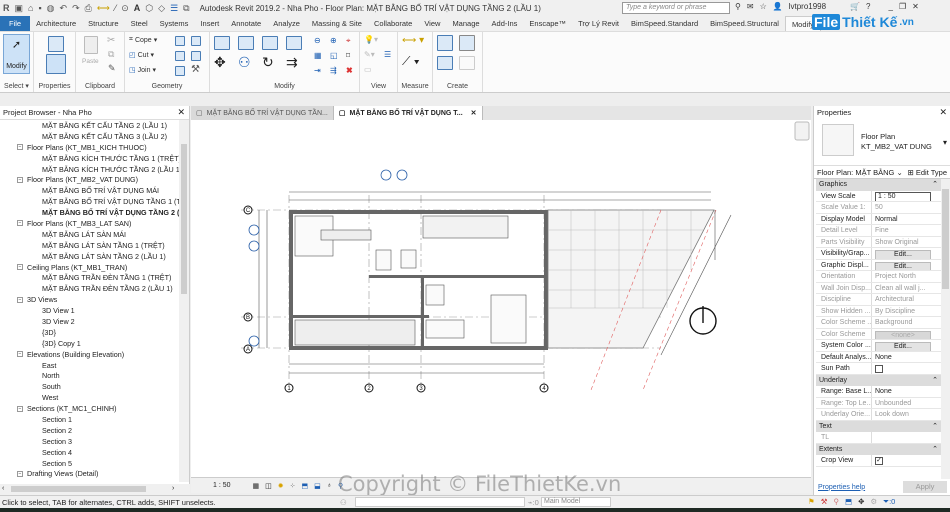  Describe the element at coordinates (103, 23) in the screenshot. I see `ribbon-tab-structure: Structure` at that location.